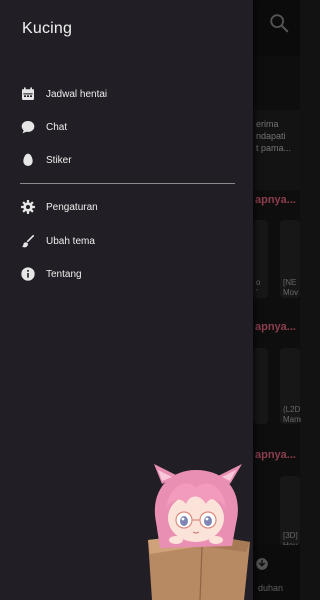 The width and height of the screenshot is (320, 600). I want to click on mascot-illustration, so click(199, 532).